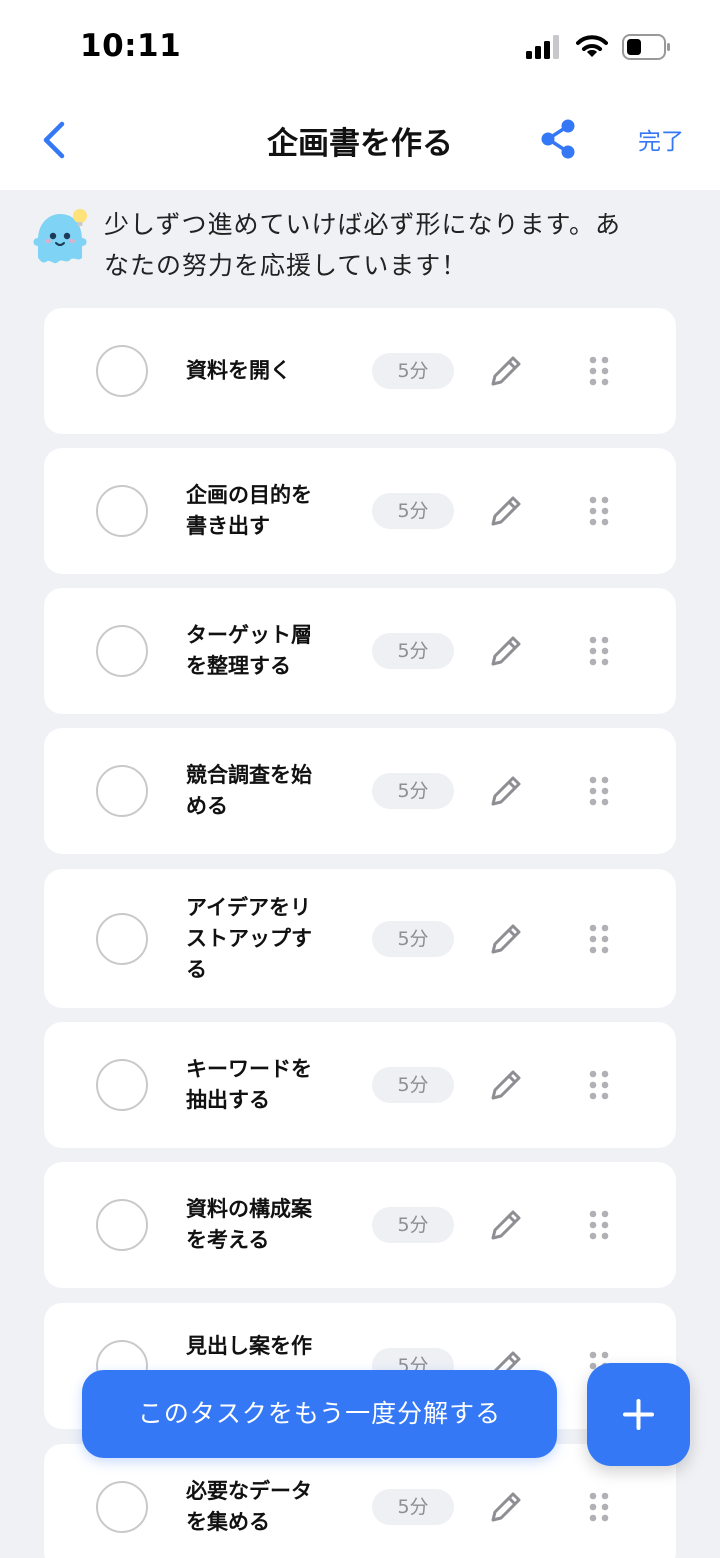 This screenshot has height=1558, width=720. What do you see at coordinates (266, 1085) in the screenshot?
I see `task-title: キーワードを 抽出する` at bounding box center [266, 1085].